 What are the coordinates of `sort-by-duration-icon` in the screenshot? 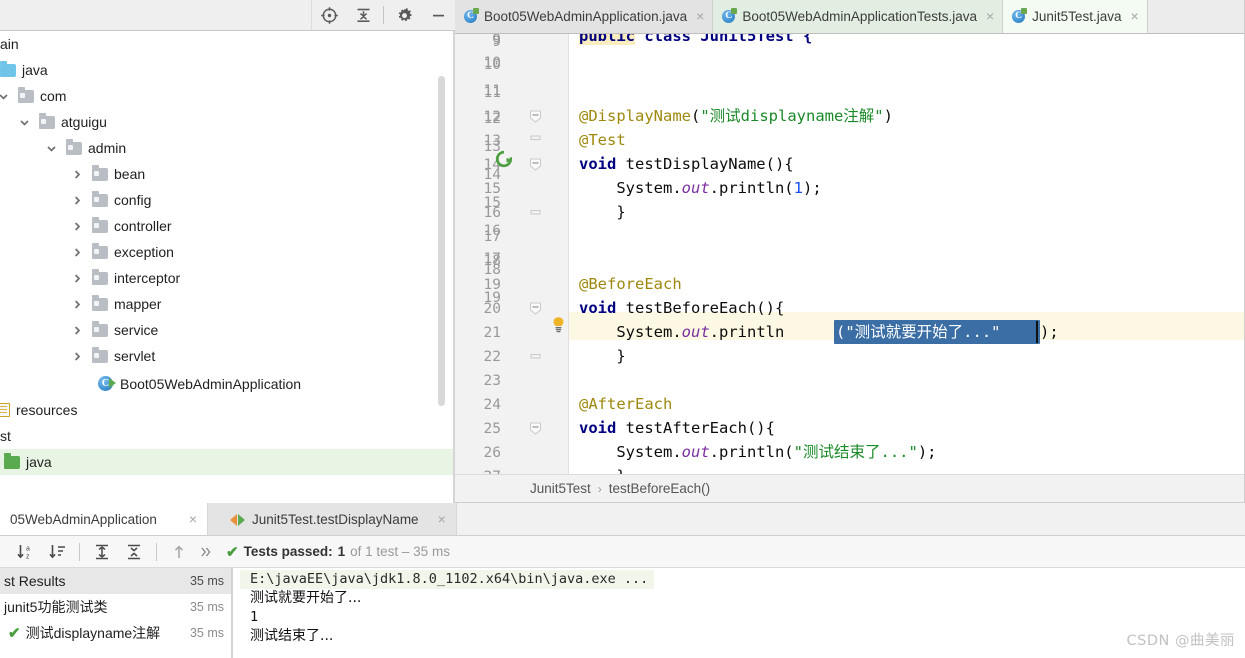 It's located at (57, 552).